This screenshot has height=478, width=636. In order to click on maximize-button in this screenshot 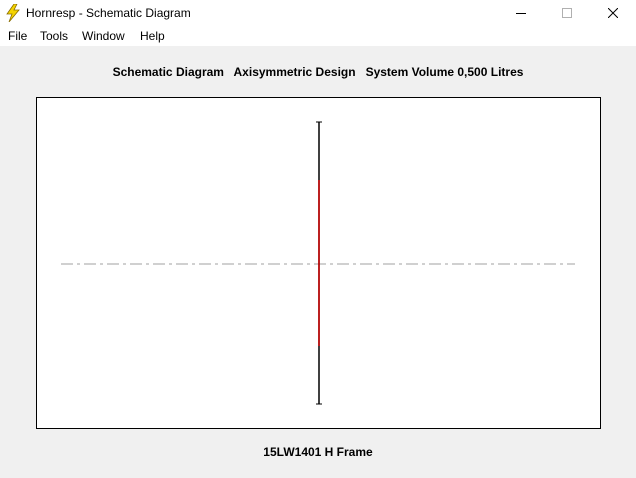, I will do `click(567, 13)`.